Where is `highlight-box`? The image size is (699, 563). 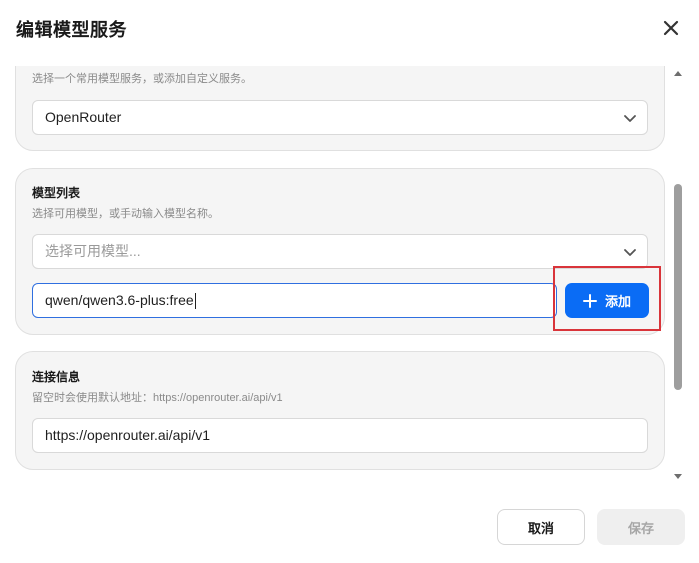 highlight-box is located at coordinates (607, 298).